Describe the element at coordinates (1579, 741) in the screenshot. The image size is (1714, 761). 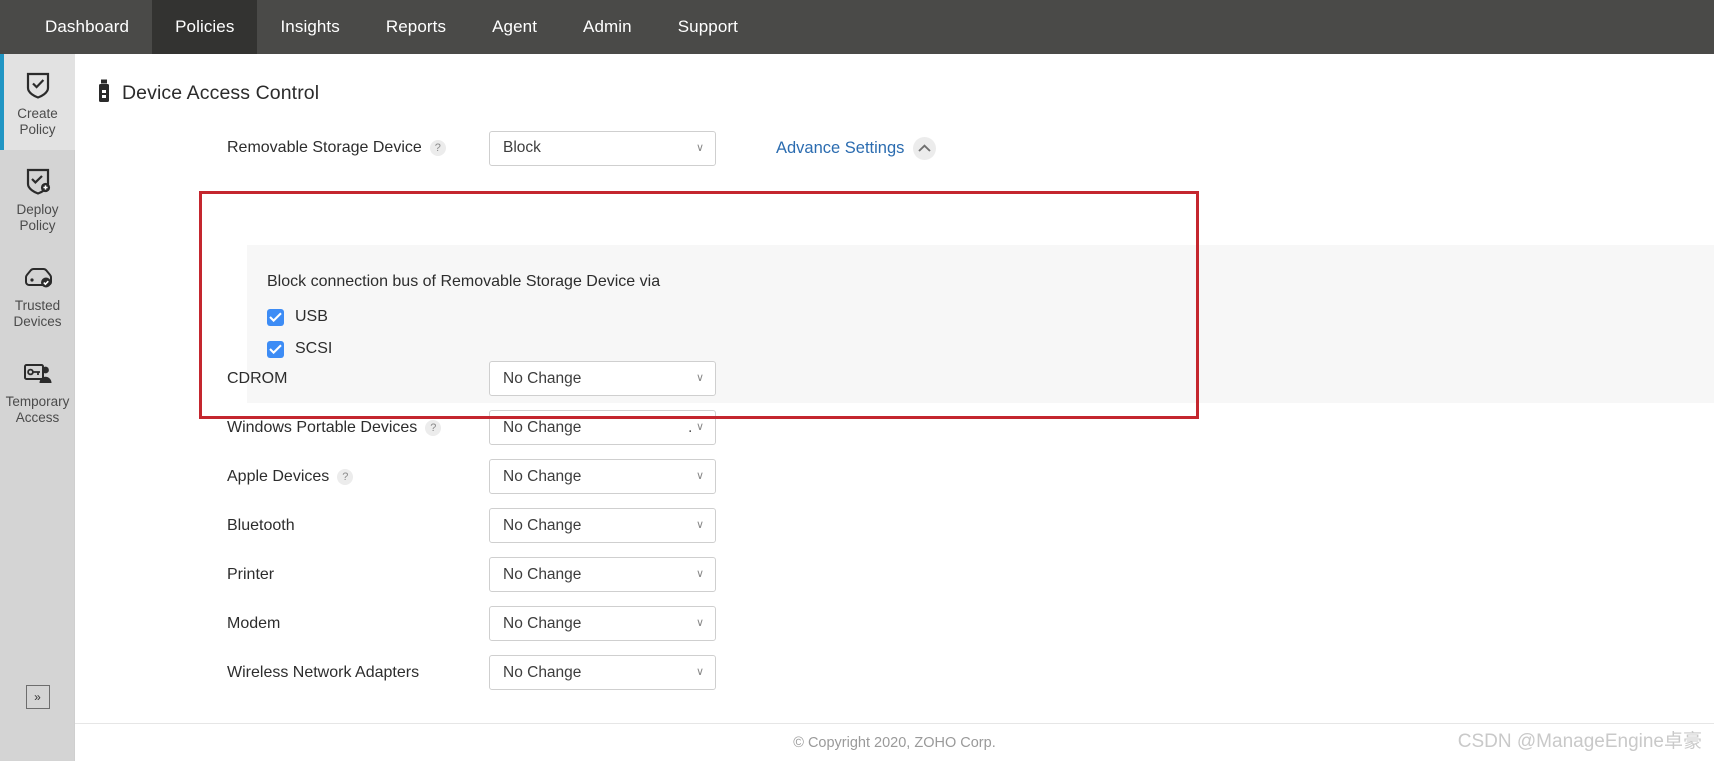
I see `watermark-text: CSDN @ManageEngine卓豪` at that location.